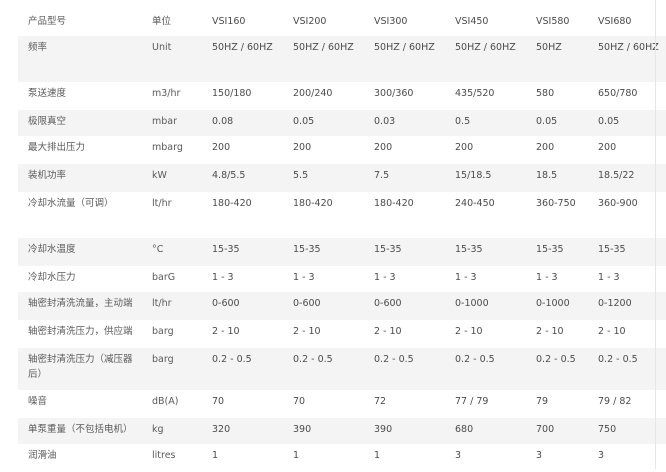  What do you see at coordinates (165, 401) in the screenshot?
I see `unit-cell: dB(A)` at bounding box center [165, 401].